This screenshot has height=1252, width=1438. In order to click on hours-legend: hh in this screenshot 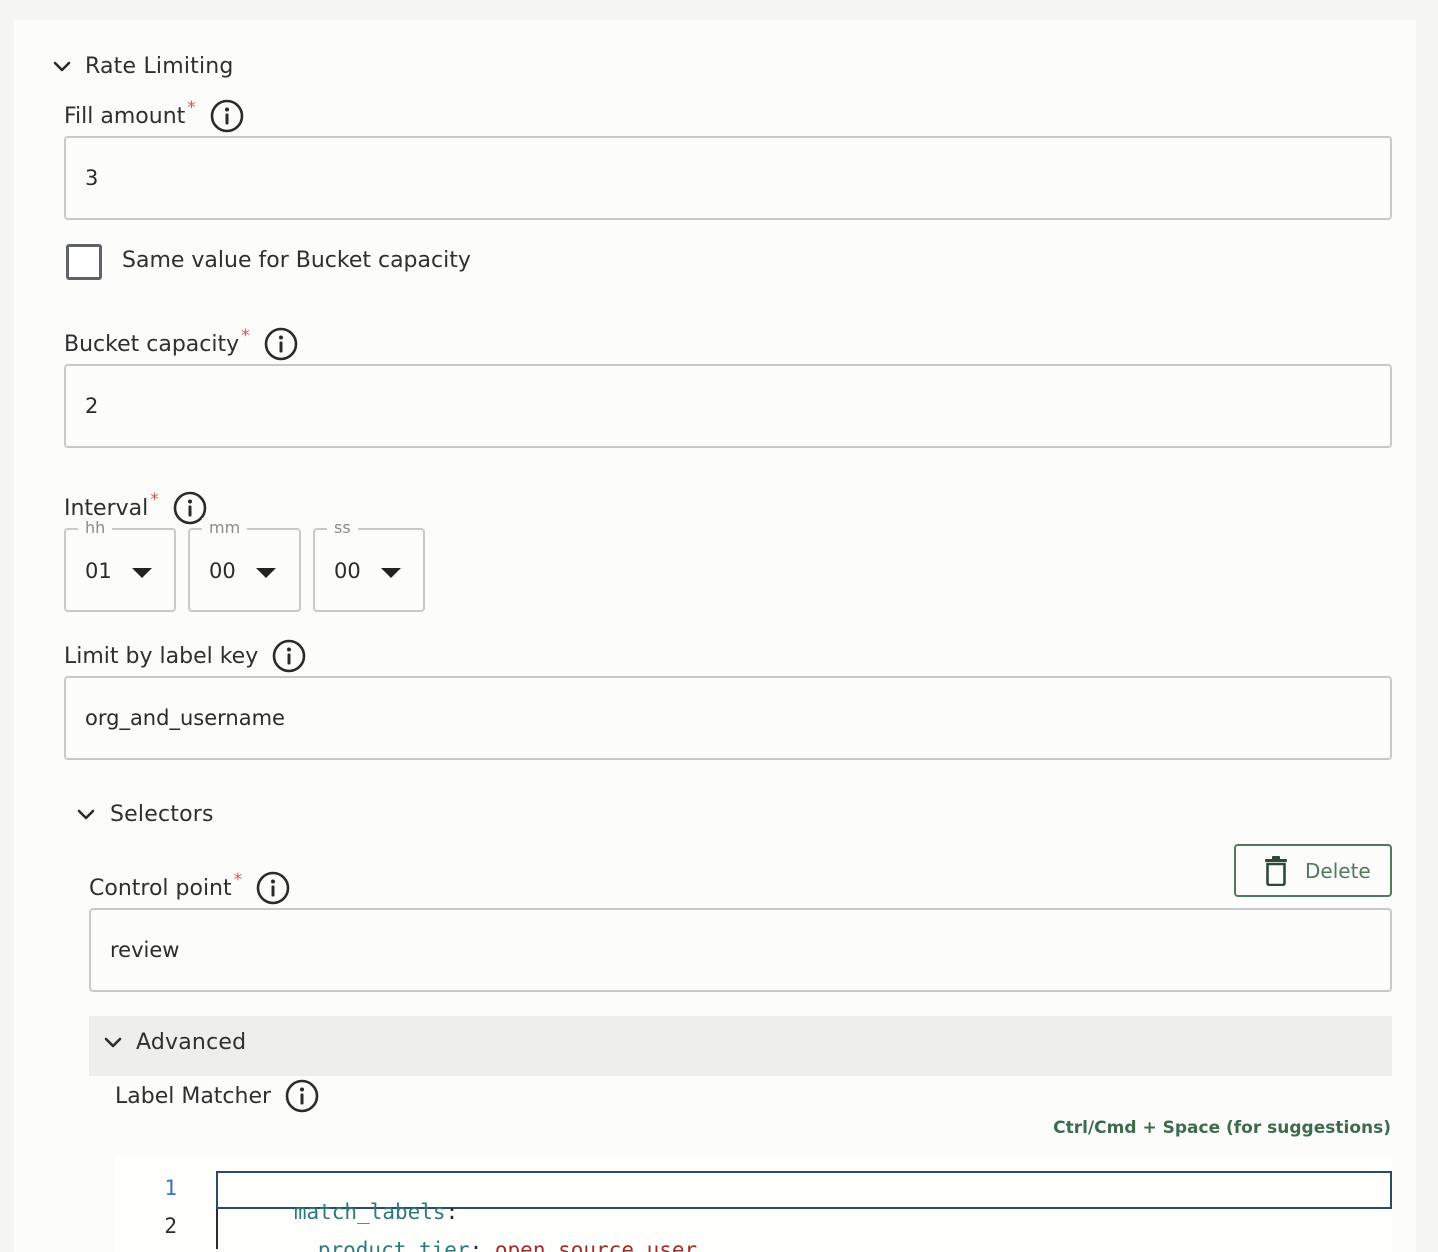, I will do `click(95, 528)`.